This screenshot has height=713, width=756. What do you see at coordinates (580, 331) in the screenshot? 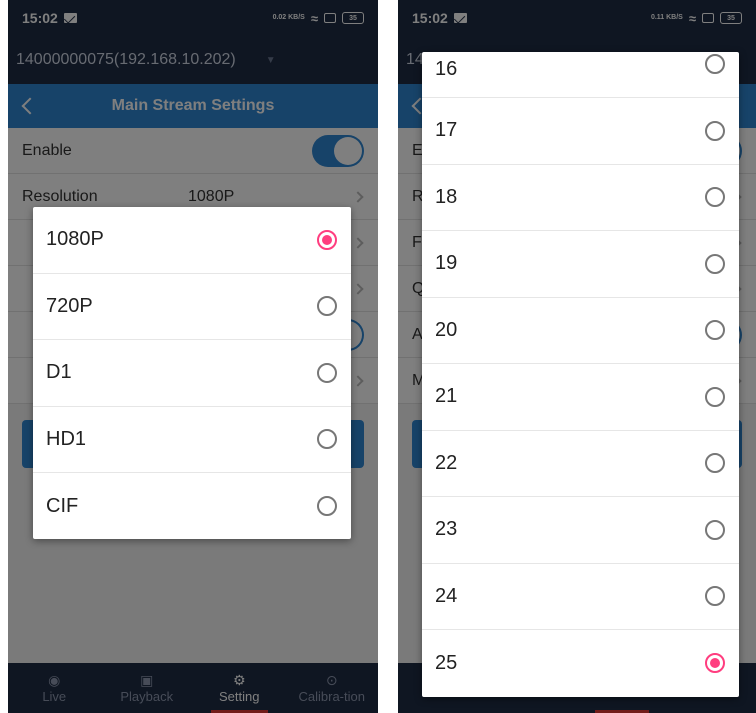
I see `option-20: 20` at bounding box center [580, 331].